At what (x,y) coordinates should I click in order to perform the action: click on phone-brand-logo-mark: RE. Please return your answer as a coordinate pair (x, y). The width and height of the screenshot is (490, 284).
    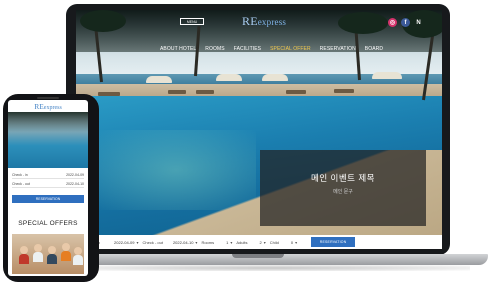
    Looking at the image, I should click on (39, 106).